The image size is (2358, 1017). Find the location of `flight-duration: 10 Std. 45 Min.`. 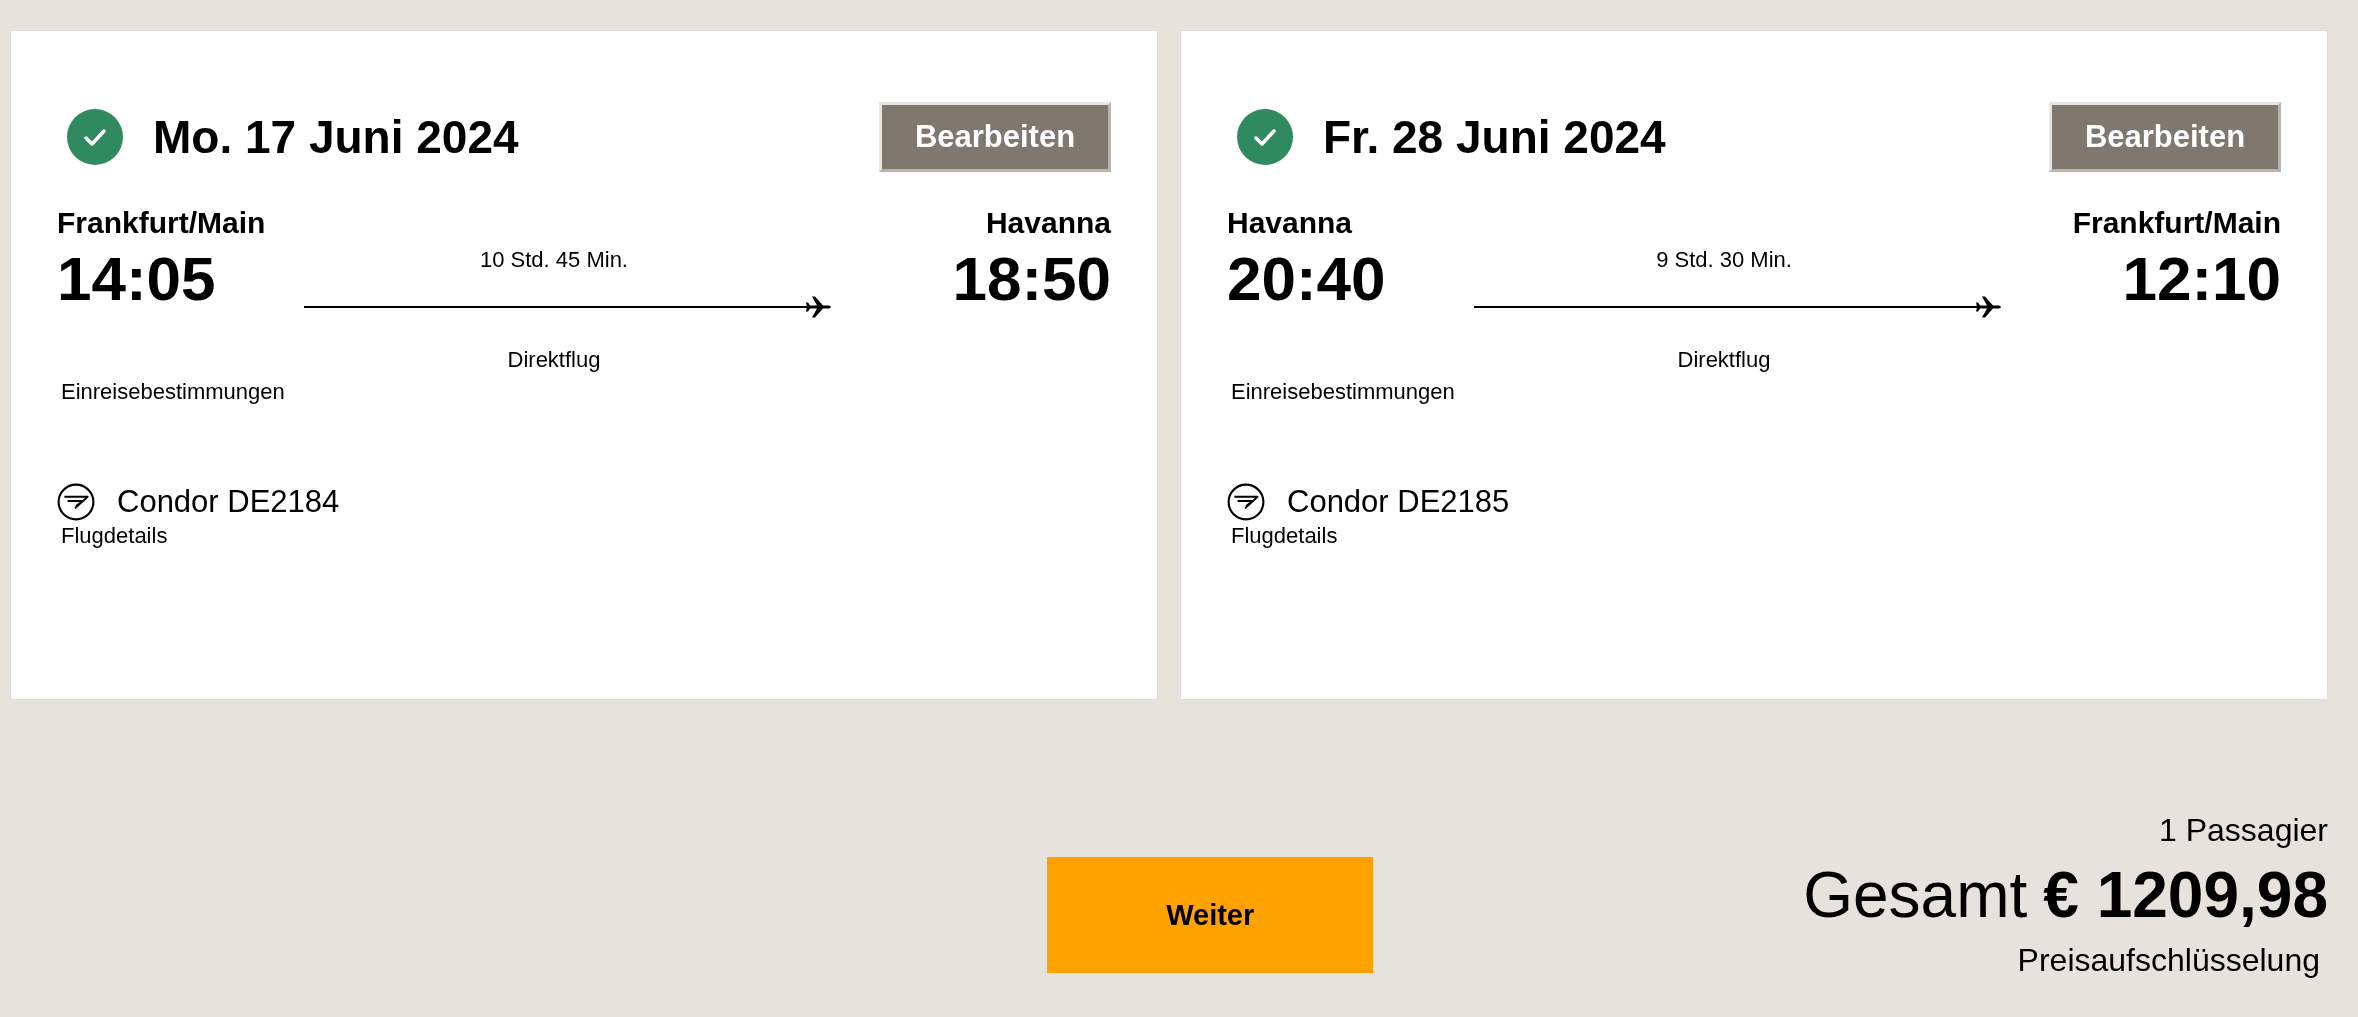

flight-duration: 10 Std. 45 Min. is located at coordinates (554, 260).